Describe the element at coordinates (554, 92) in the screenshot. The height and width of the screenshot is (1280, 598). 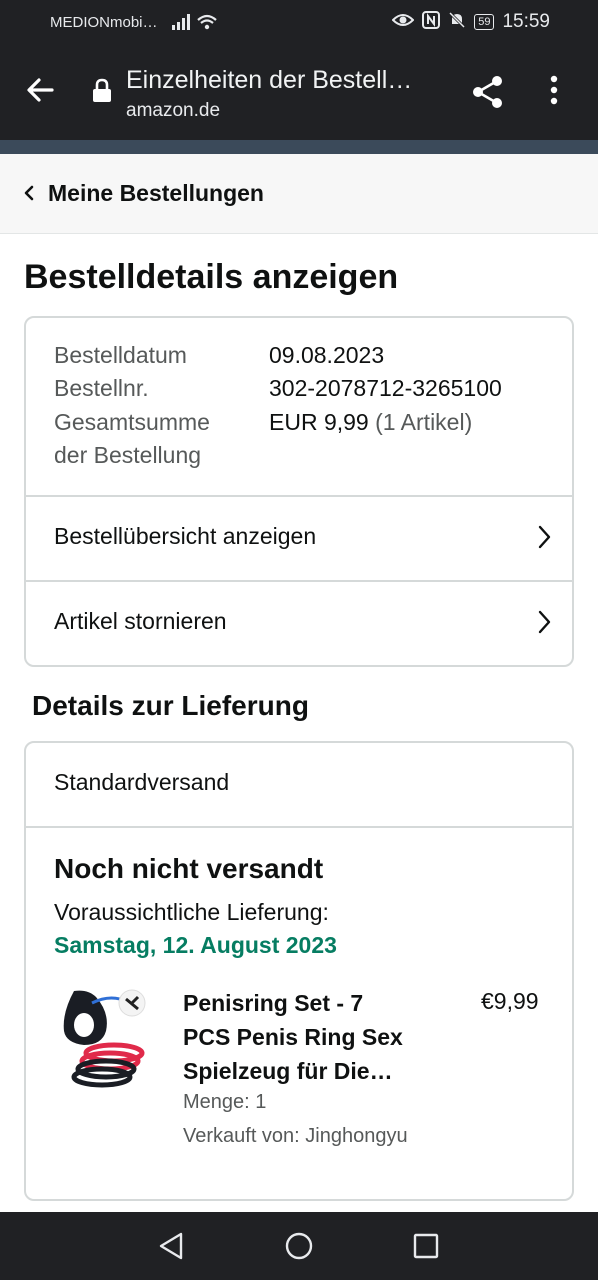
I see `more-vert-icon` at that location.